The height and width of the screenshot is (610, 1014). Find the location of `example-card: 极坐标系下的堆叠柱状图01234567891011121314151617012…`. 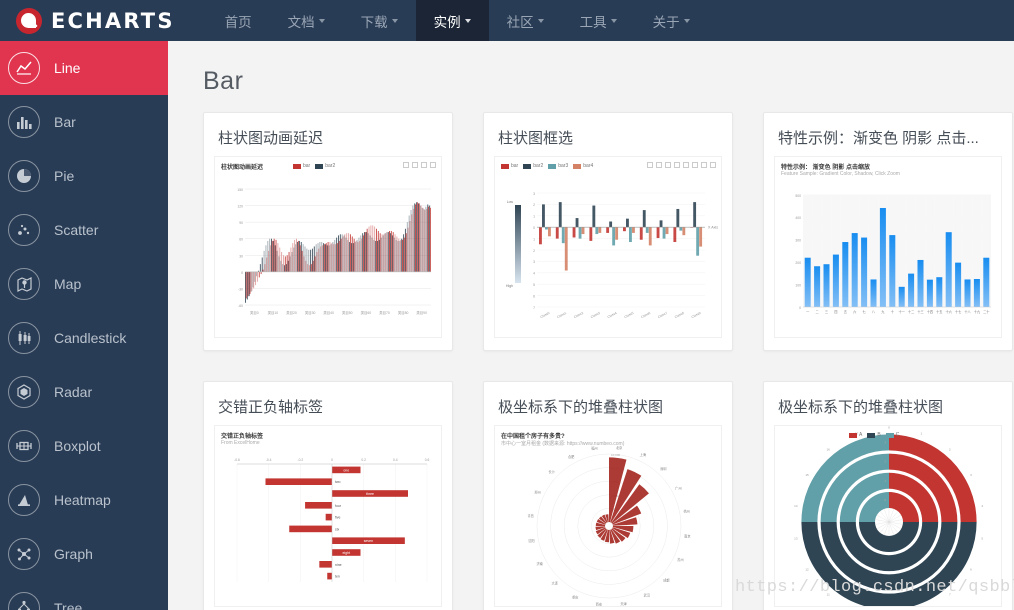

example-card: 极坐标系下的堆叠柱状图01234567891011121314151617012… is located at coordinates (888, 495).